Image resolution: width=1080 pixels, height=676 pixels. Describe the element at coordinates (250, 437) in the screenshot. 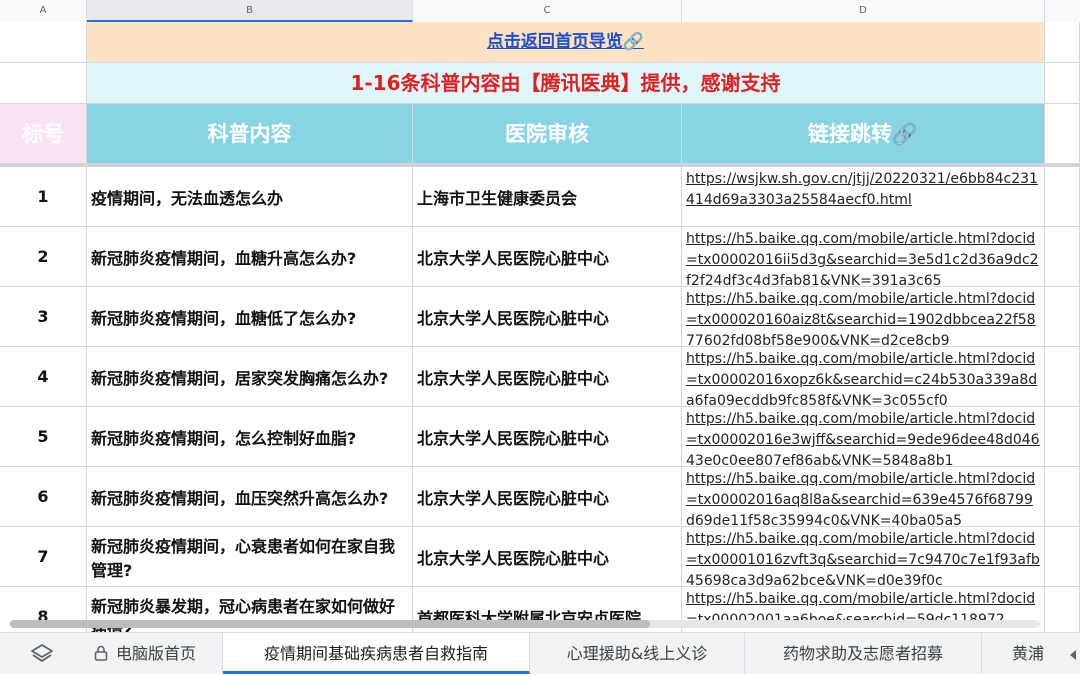

I see `row-topic: 新冠肺炎疫情期间，怎么控制好血脂?` at that location.